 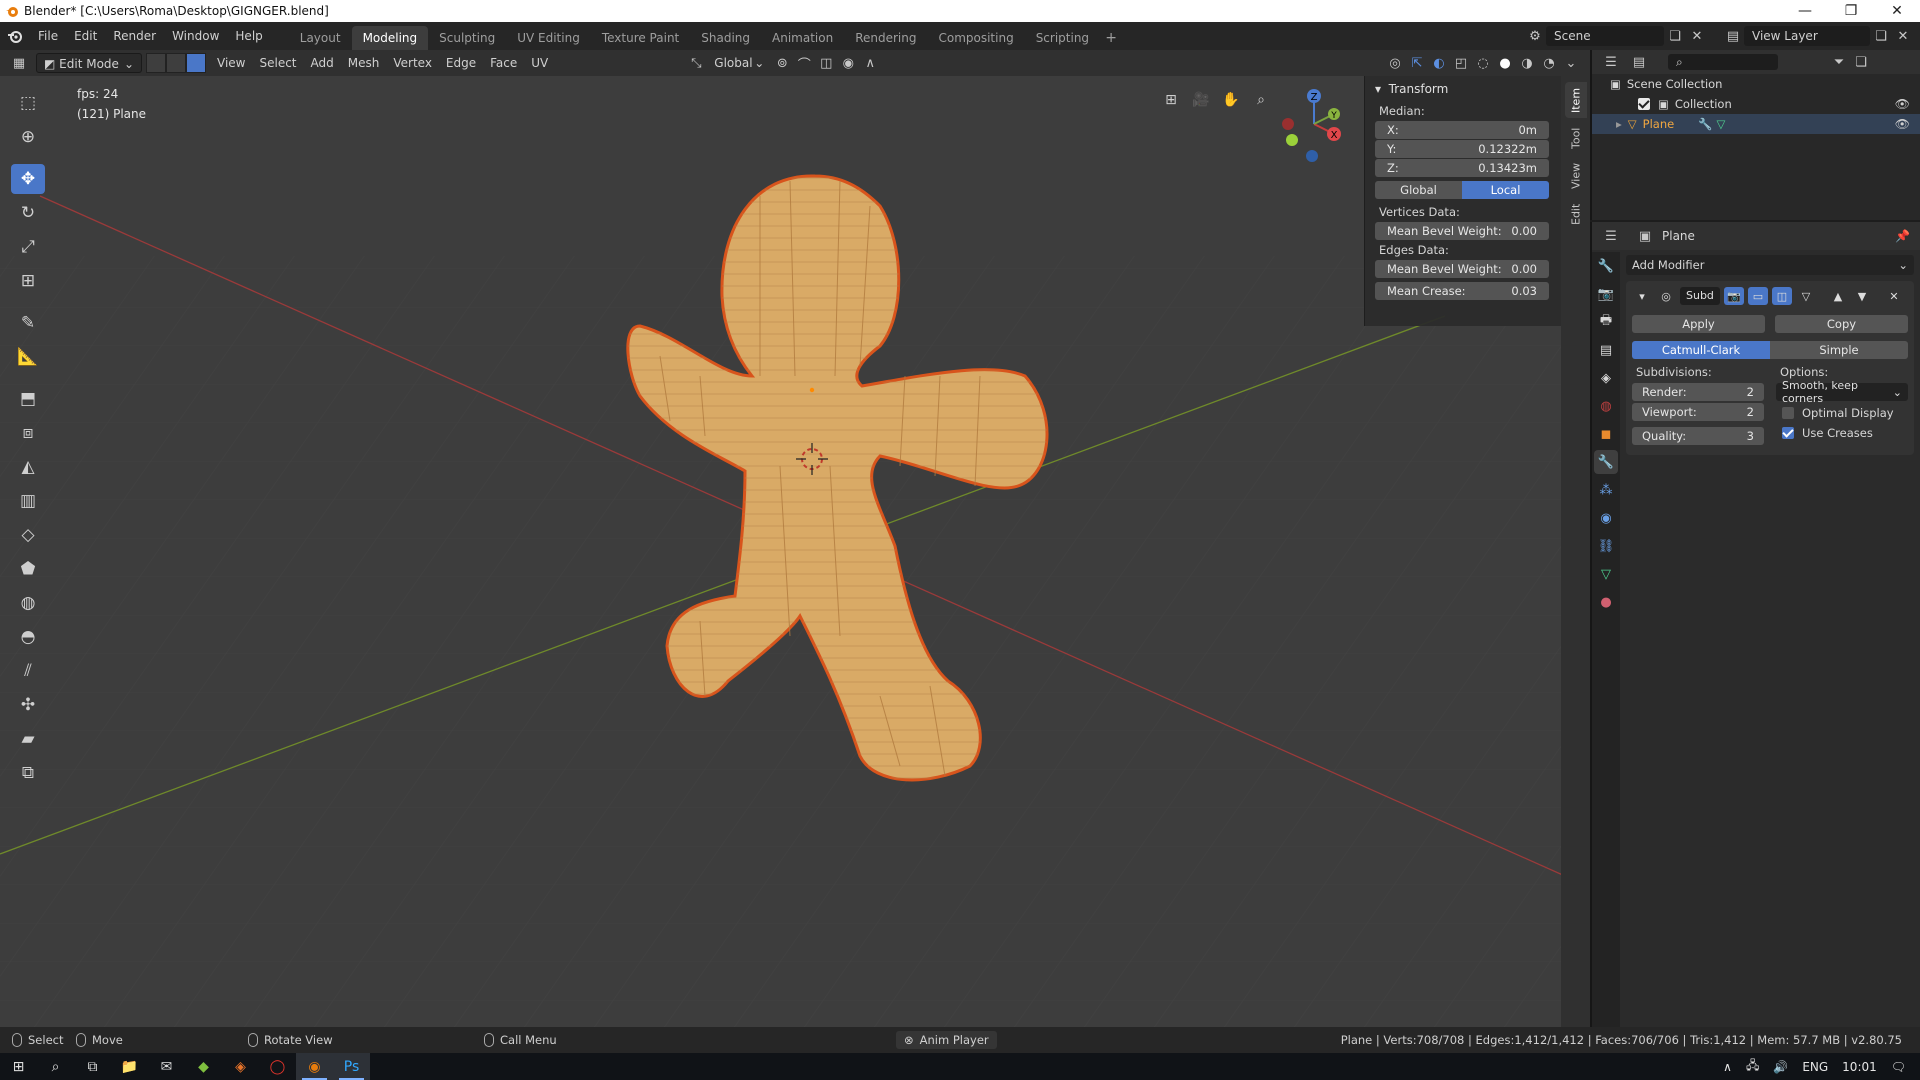 What do you see at coordinates (909, 1040) in the screenshot?
I see `cancel-job-icon: ⊗` at bounding box center [909, 1040].